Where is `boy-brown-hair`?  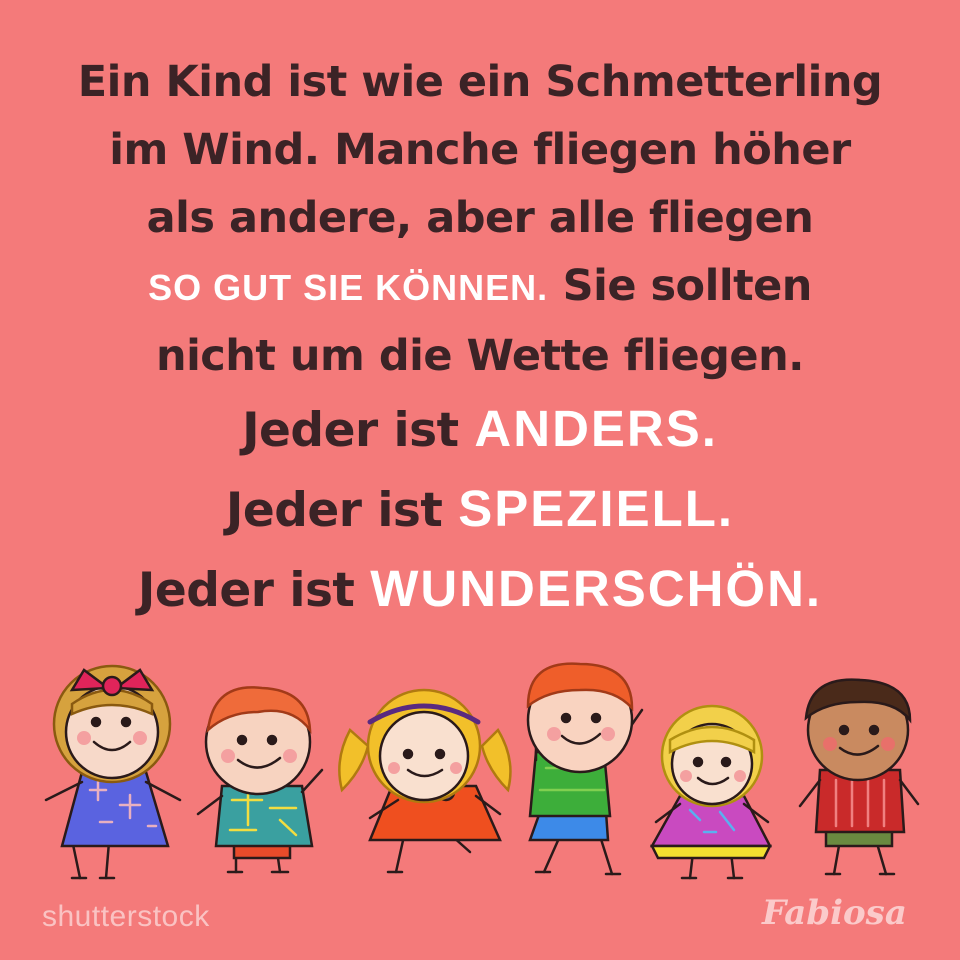 boy-brown-hair is located at coordinates (859, 777).